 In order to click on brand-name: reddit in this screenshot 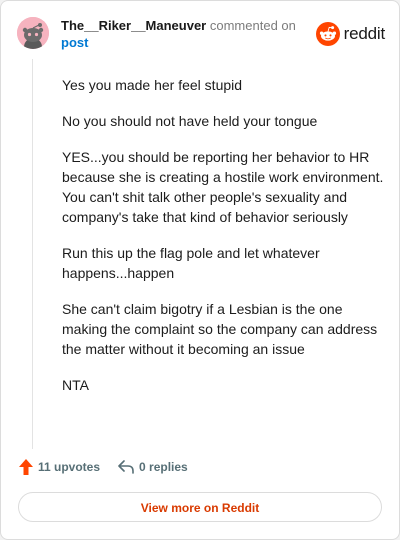, I will do `click(364, 33)`.